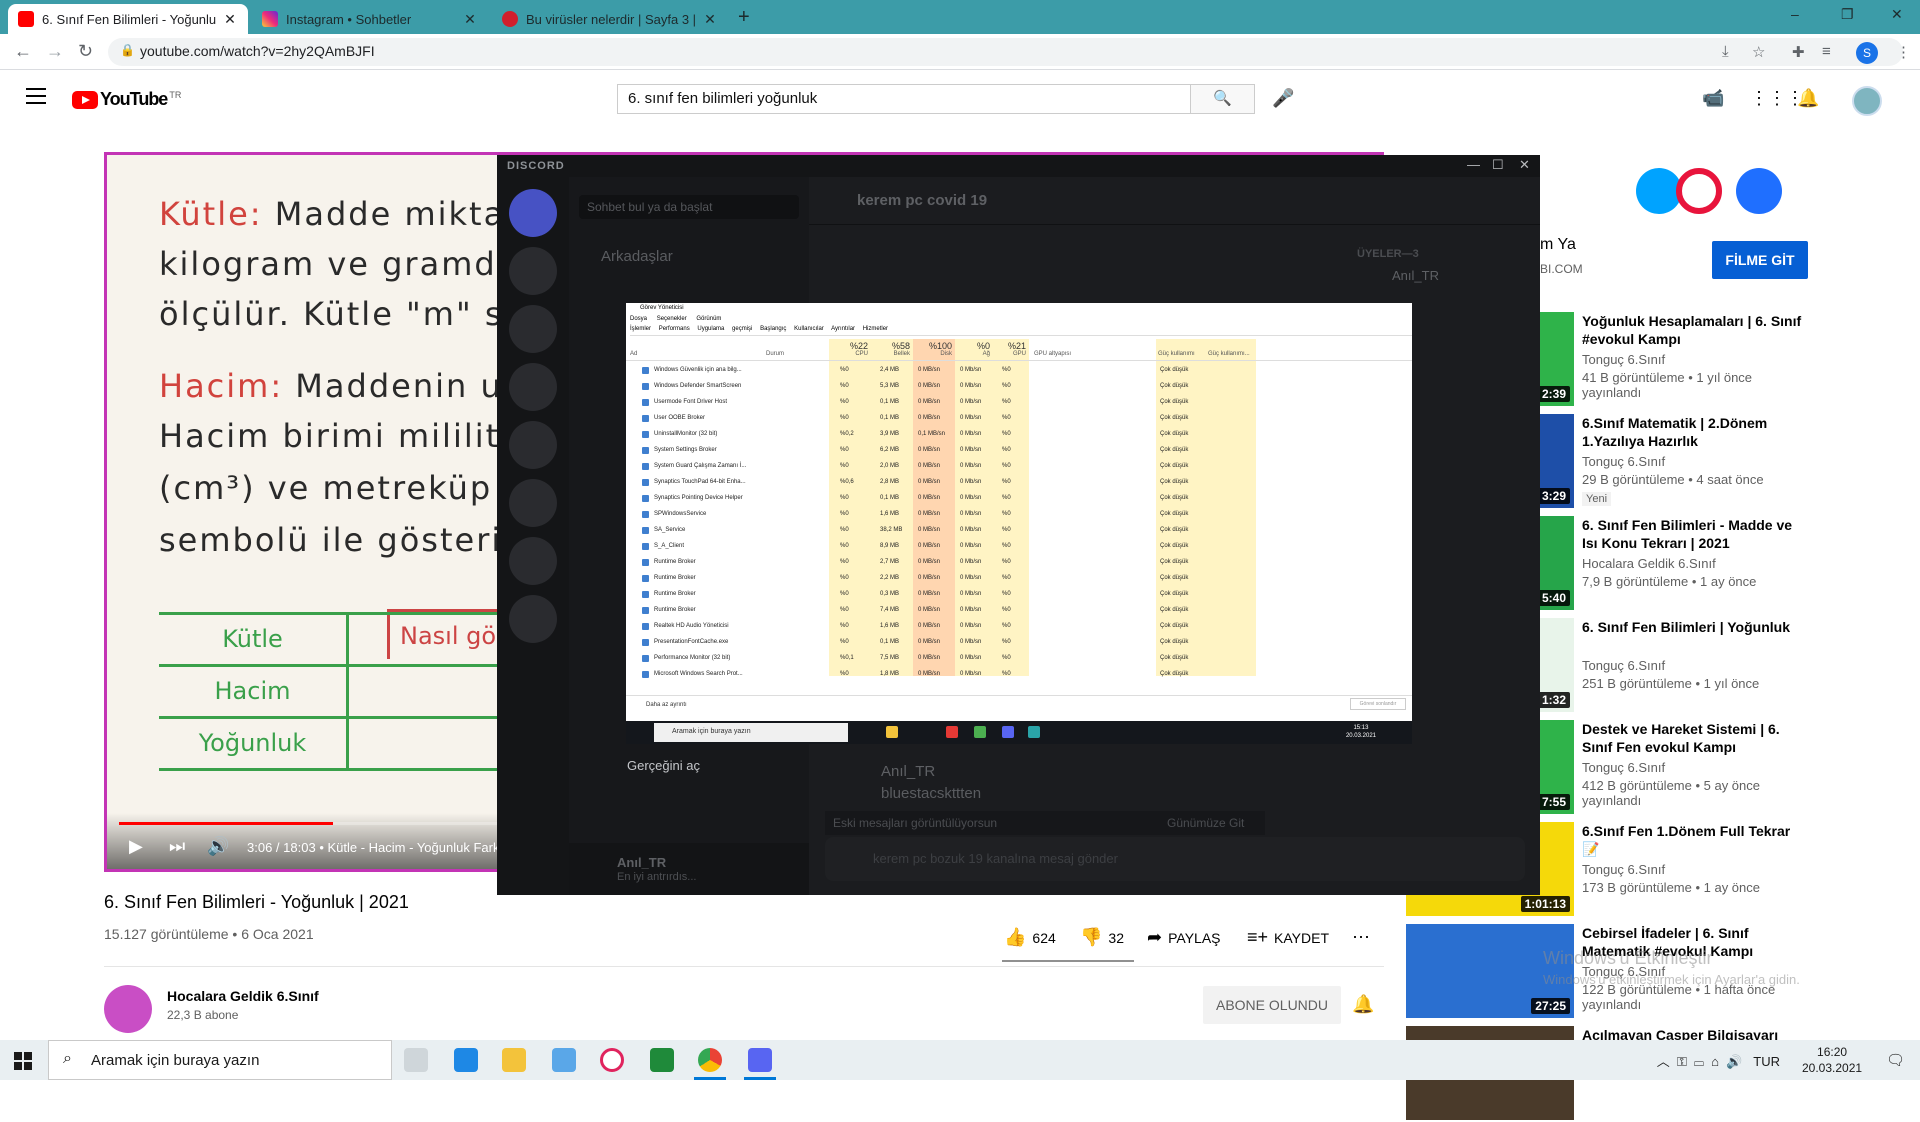 Image resolution: width=1920 pixels, height=1122 pixels. I want to click on bookmark-star-icon: ☆, so click(1758, 52).